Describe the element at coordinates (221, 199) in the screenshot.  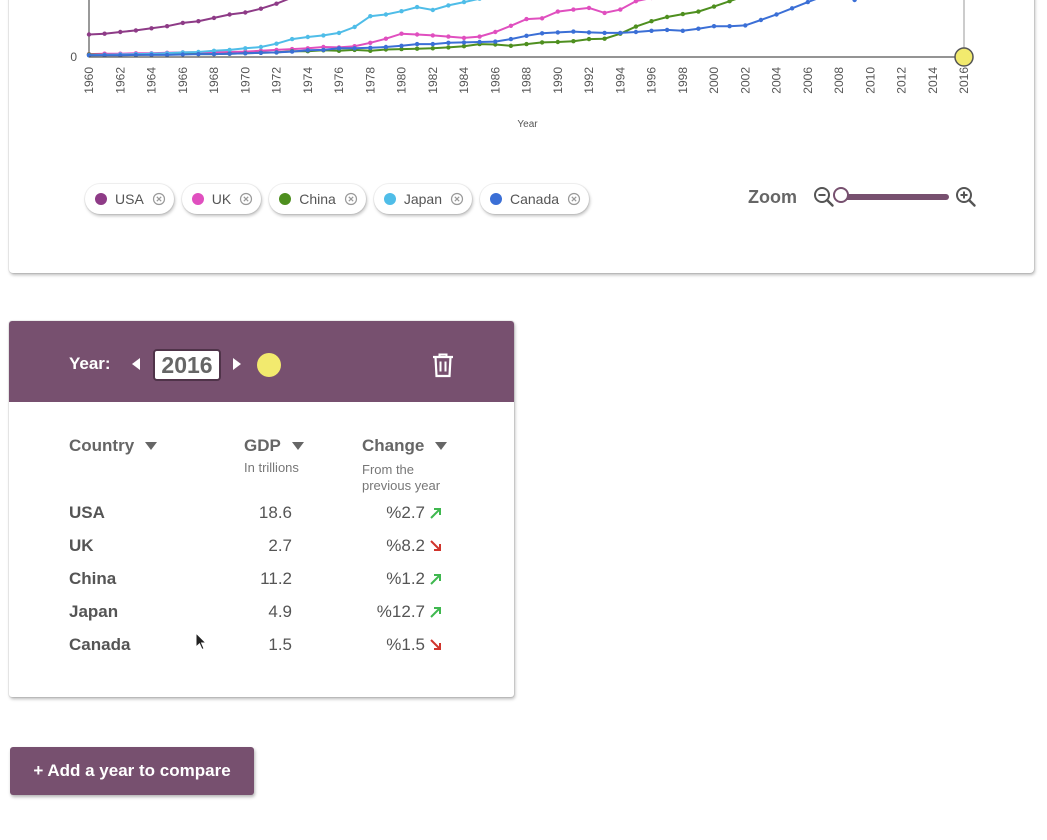
I see `legend-chip-uk: UK` at that location.